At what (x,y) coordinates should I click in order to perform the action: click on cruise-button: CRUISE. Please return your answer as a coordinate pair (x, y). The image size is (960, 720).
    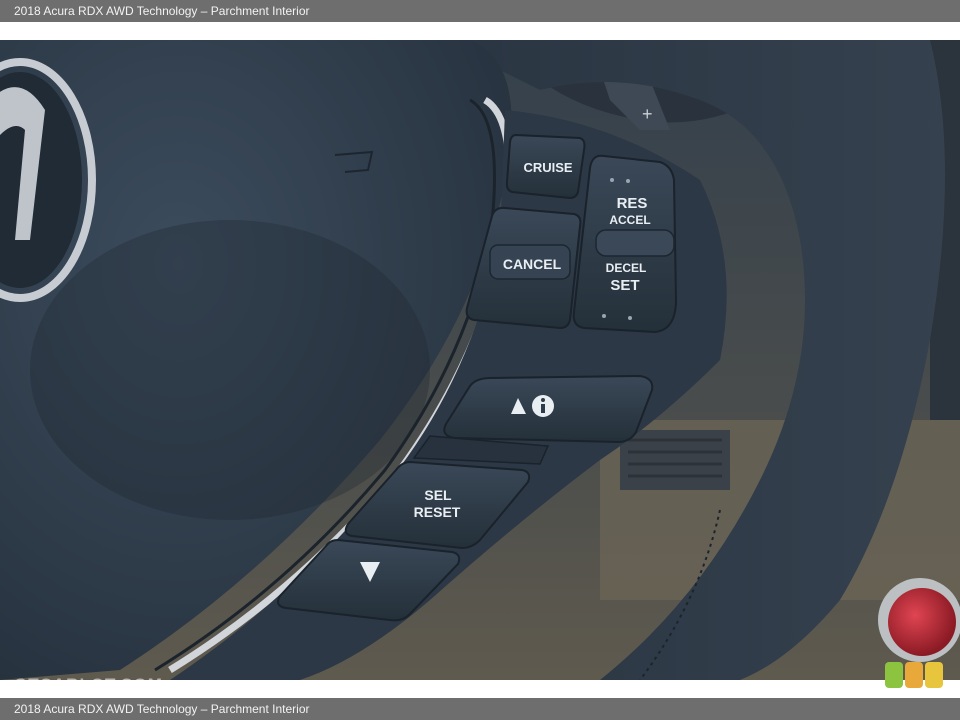
    Looking at the image, I should click on (545, 166).